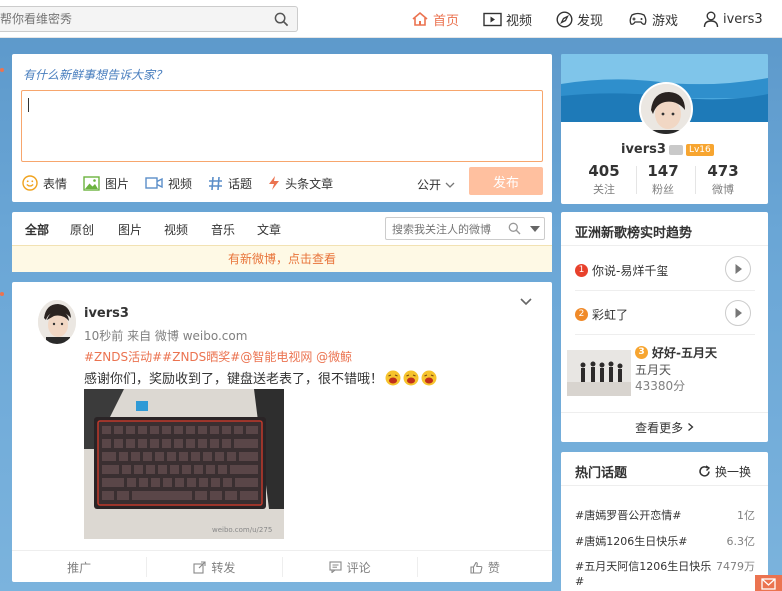 The height and width of the screenshot is (591, 782). I want to click on tool-video-label: 视频, so click(180, 183).